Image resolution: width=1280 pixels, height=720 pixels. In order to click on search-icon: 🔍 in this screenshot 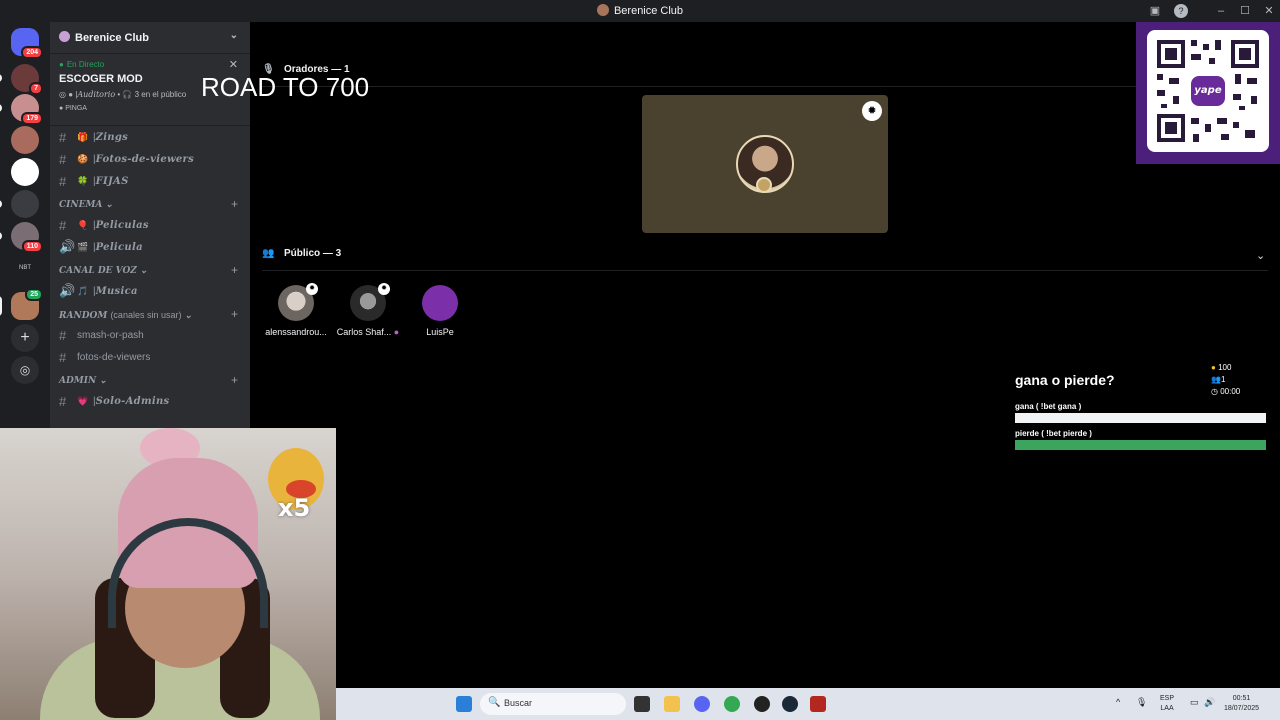, I will do `click(494, 702)`.